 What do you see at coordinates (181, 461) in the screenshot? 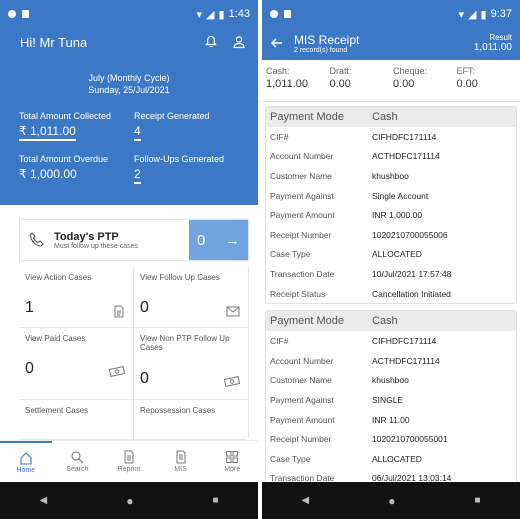
I see `tab-mis: MIS` at bounding box center [181, 461].